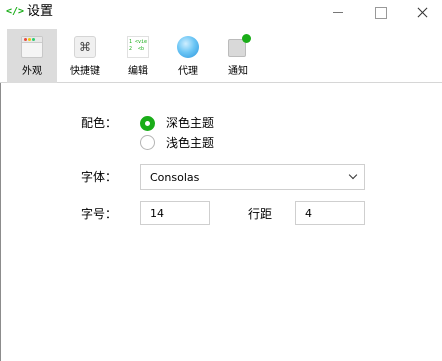 The height and width of the screenshot is (361, 442). Describe the element at coordinates (380, 13) in the screenshot. I see `maximize-button` at that location.